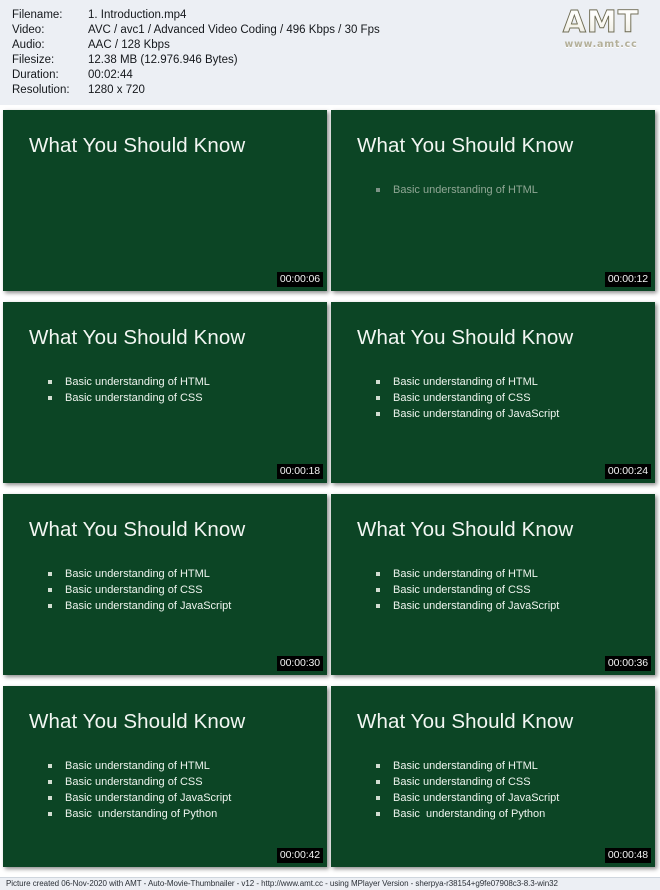 Image resolution: width=660 pixels, height=890 pixels. What do you see at coordinates (627, 855) in the screenshot?
I see `thumbnail-timestamp: 00:00:48` at bounding box center [627, 855].